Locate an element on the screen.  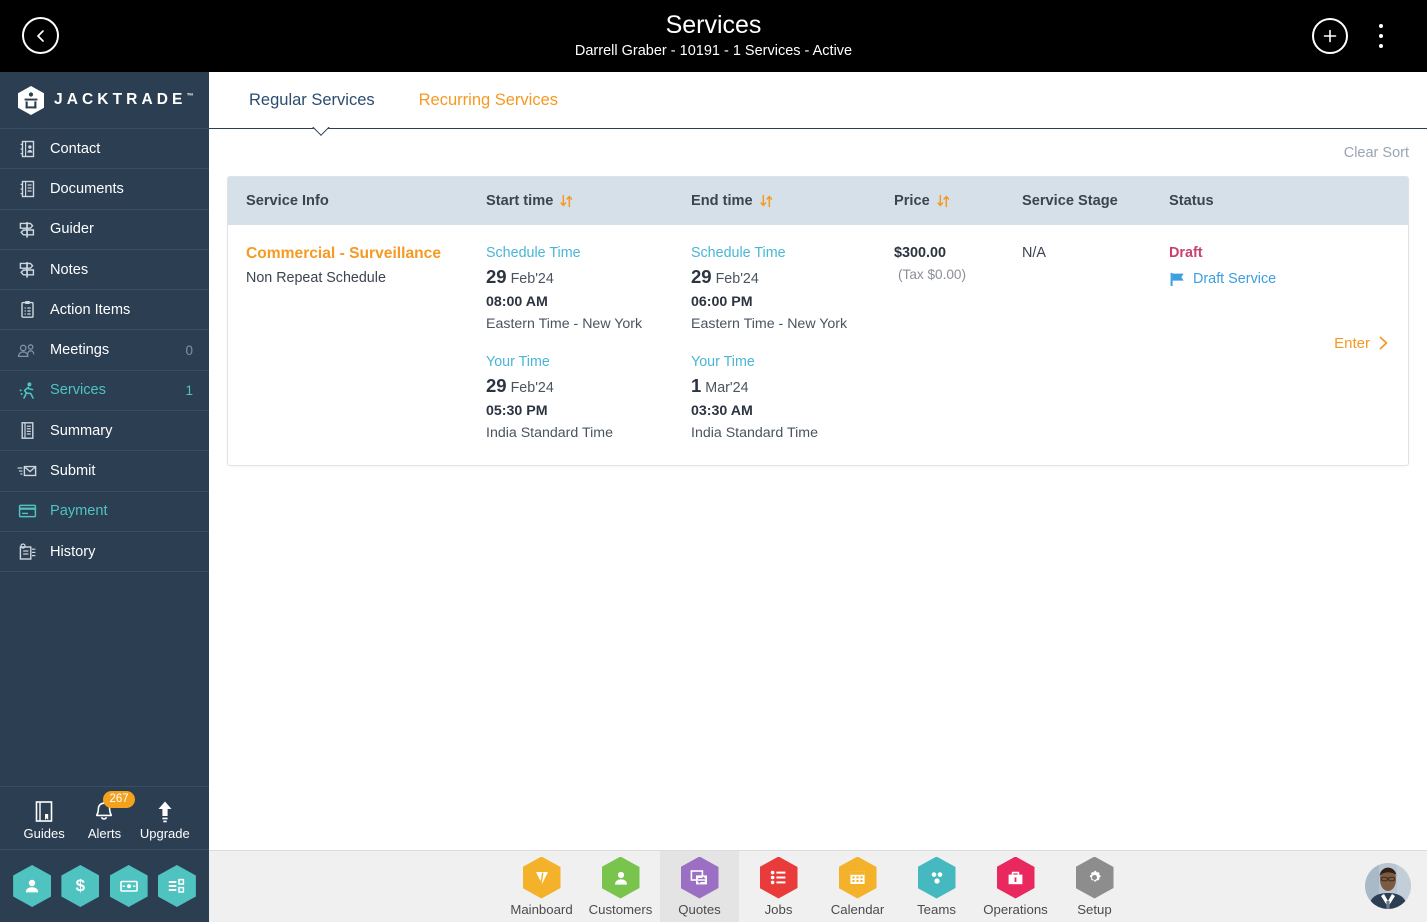
sidebar-item-notes: Notes is located at coordinates (104, 270).